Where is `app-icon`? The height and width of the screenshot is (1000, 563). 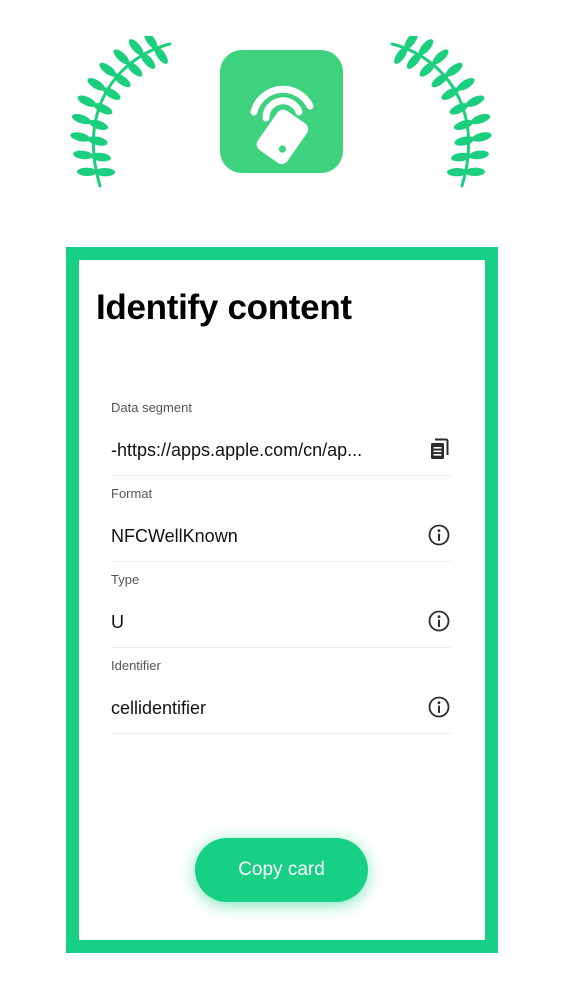 app-icon is located at coordinates (281, 111).